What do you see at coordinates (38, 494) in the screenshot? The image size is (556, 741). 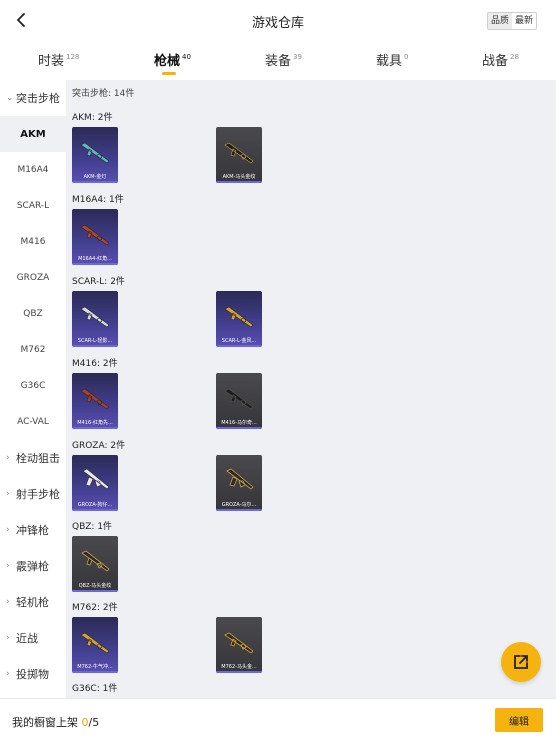 I see `sidebar-group-label: 射手步枪` at bounding box center [38, 494].